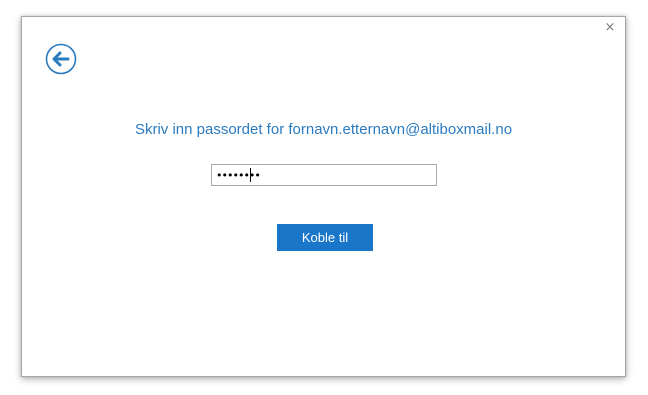 The image size is (648, 395). I want to click on back-arrow-icon, so click(61, 59).